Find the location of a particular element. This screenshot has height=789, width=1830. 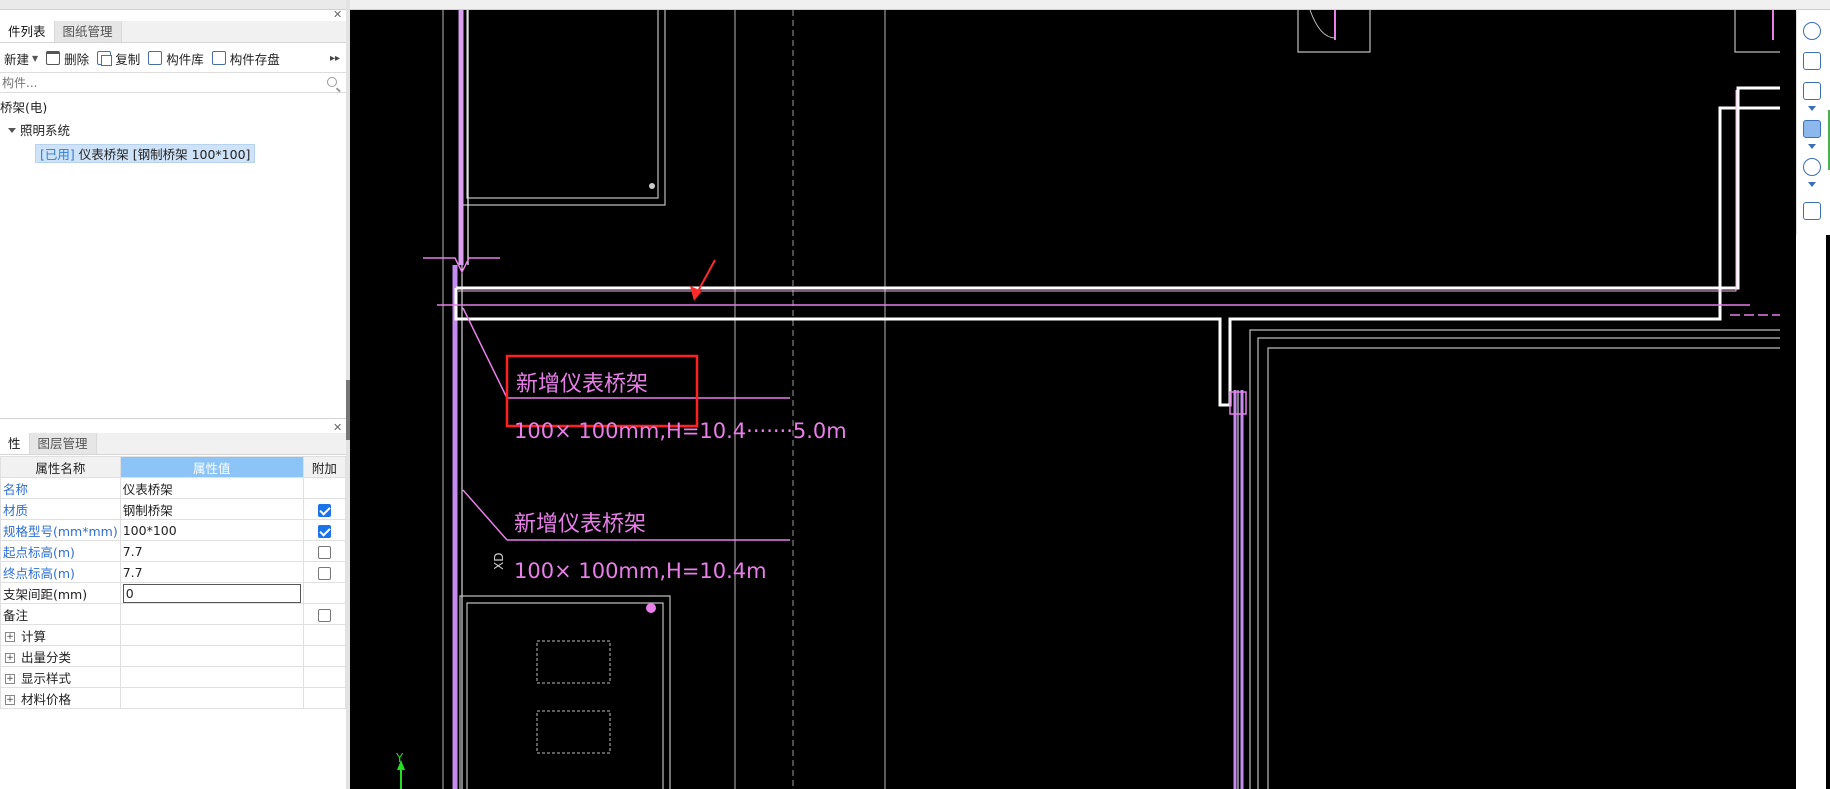

property-value: 仪表桥架 is located at coordinates (211, 488).